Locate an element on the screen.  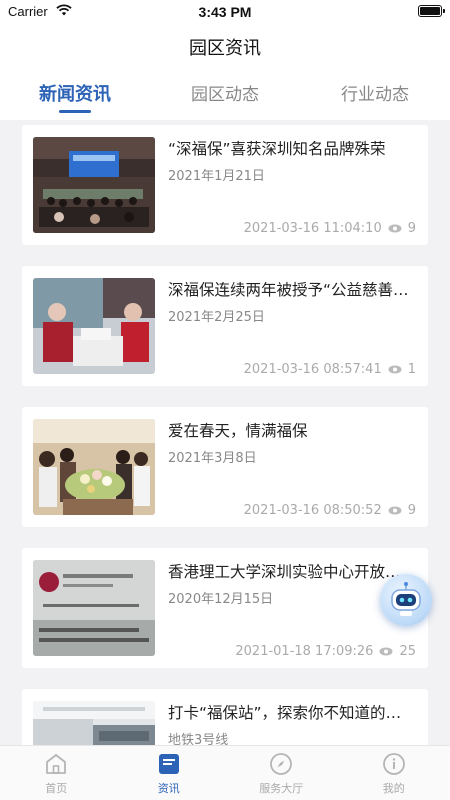
news-title: 打卡“福保站”，探索你不知道的地铁站 is located at coordinates (292, 713).